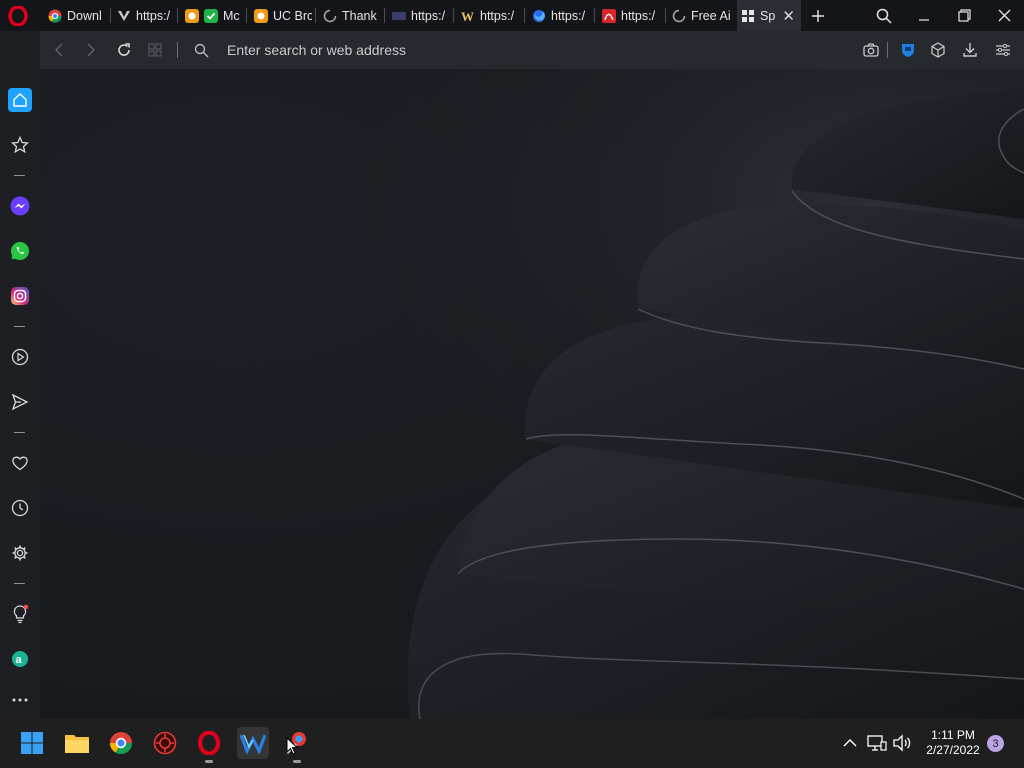 The image size is (1024, 768). I want to click on wallet-icon, so click(908, 50).